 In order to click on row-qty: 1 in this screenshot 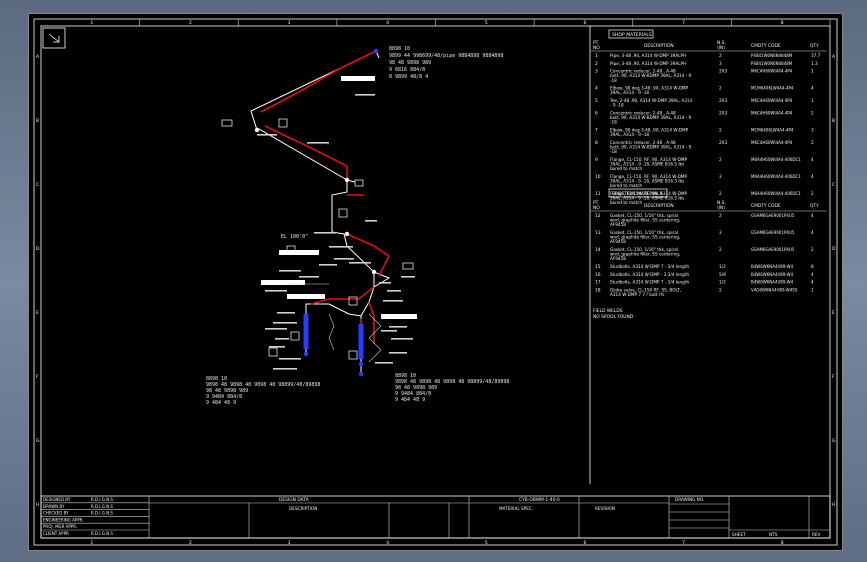, I will do `click(812, 289)`.